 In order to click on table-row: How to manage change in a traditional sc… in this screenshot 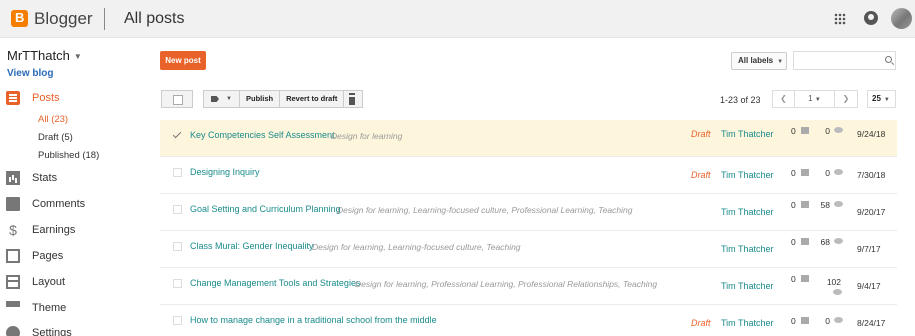, I will do `click(528, 320)`.